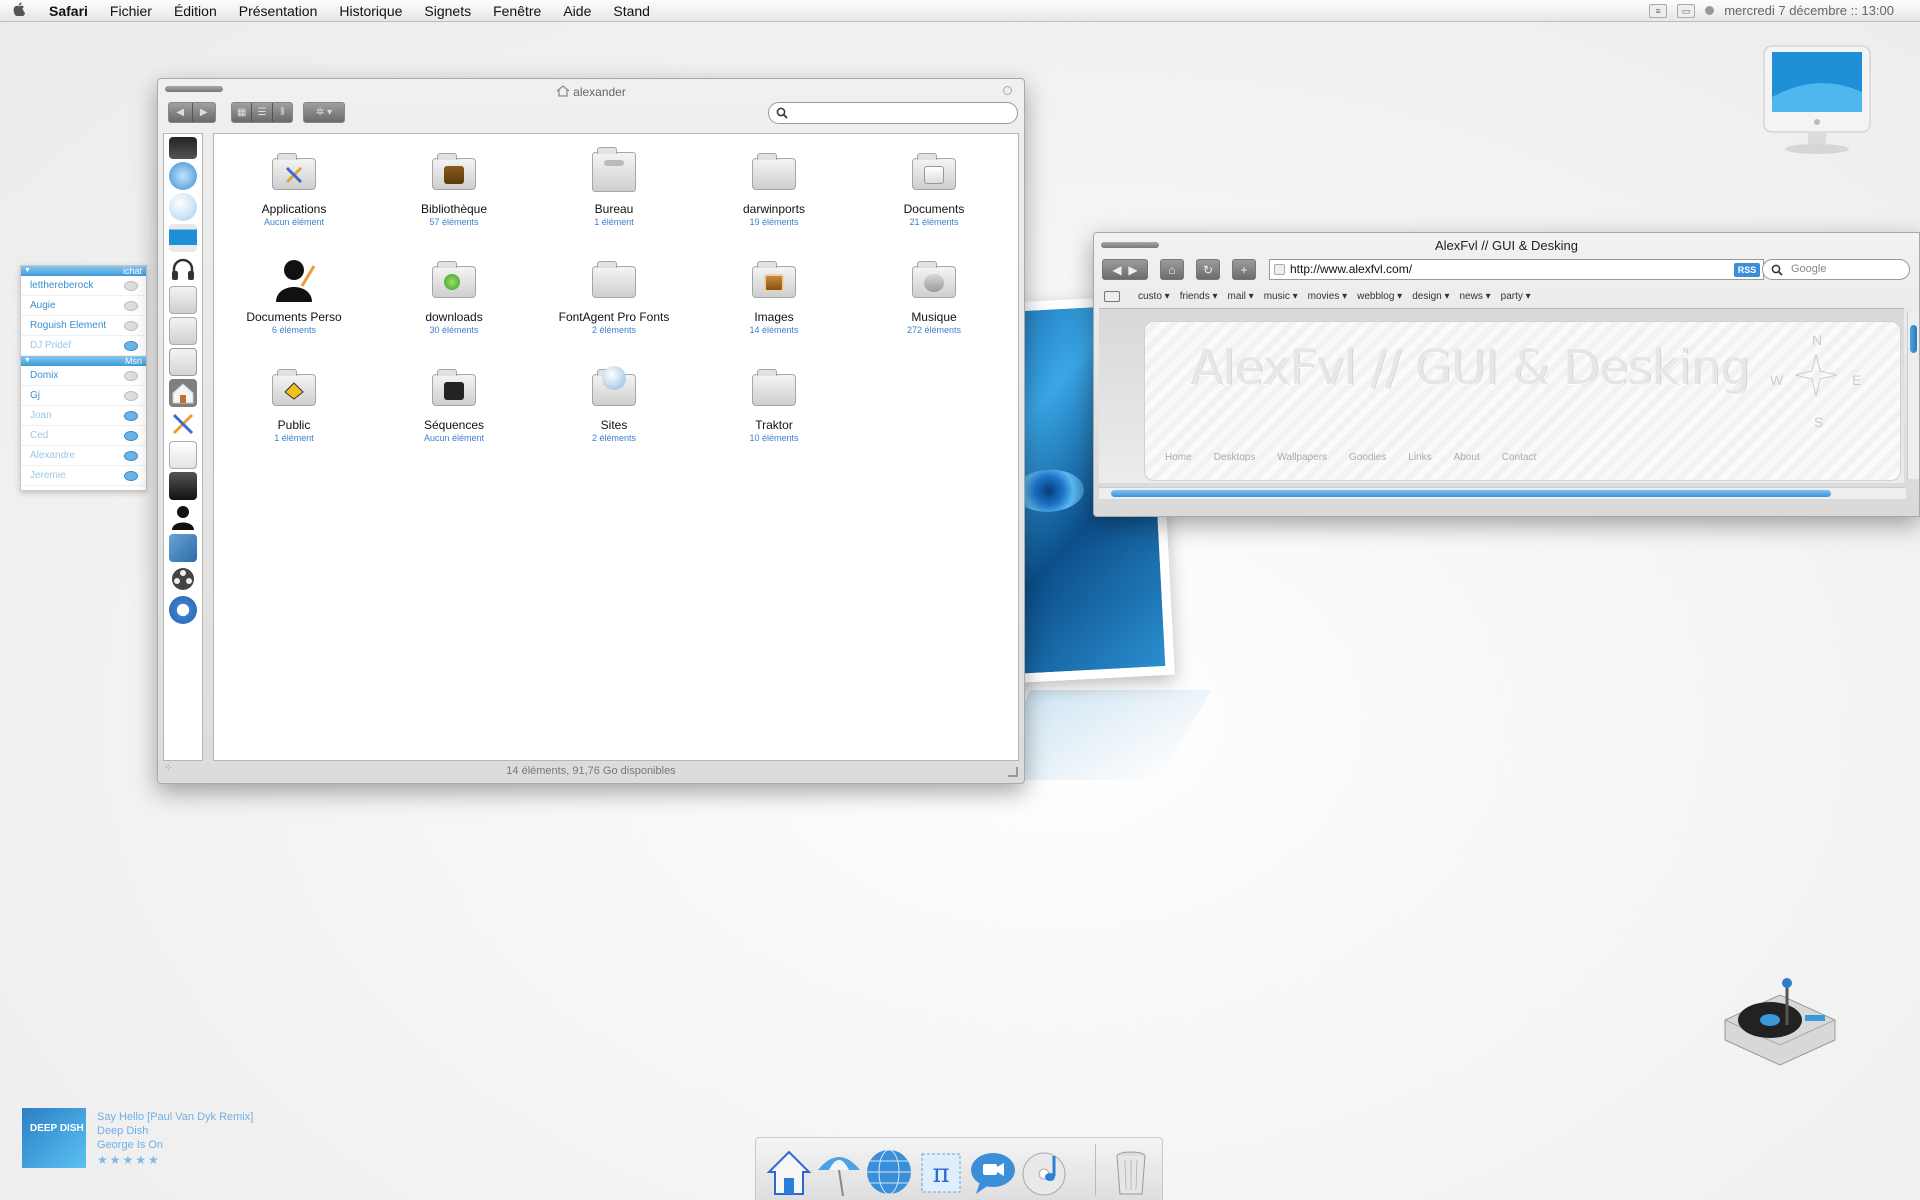 This screenshot has height=1200, width=1920. What do you see at coordinates (1241, 296) in the screenshot?
I see `bookmark-folder: mail ▾` at bounding box center [1241, 296].